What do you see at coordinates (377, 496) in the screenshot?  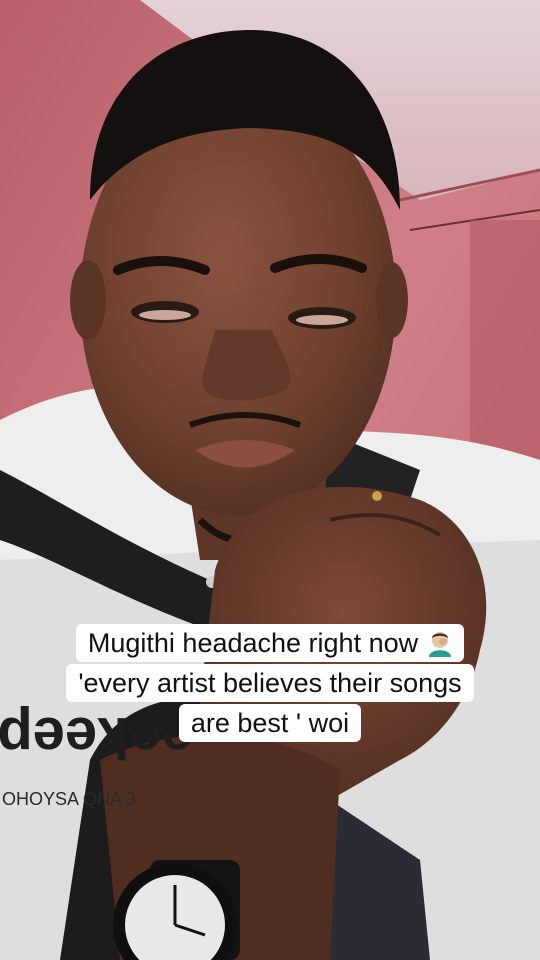 I see `ring` at bounding box center [377, 496].